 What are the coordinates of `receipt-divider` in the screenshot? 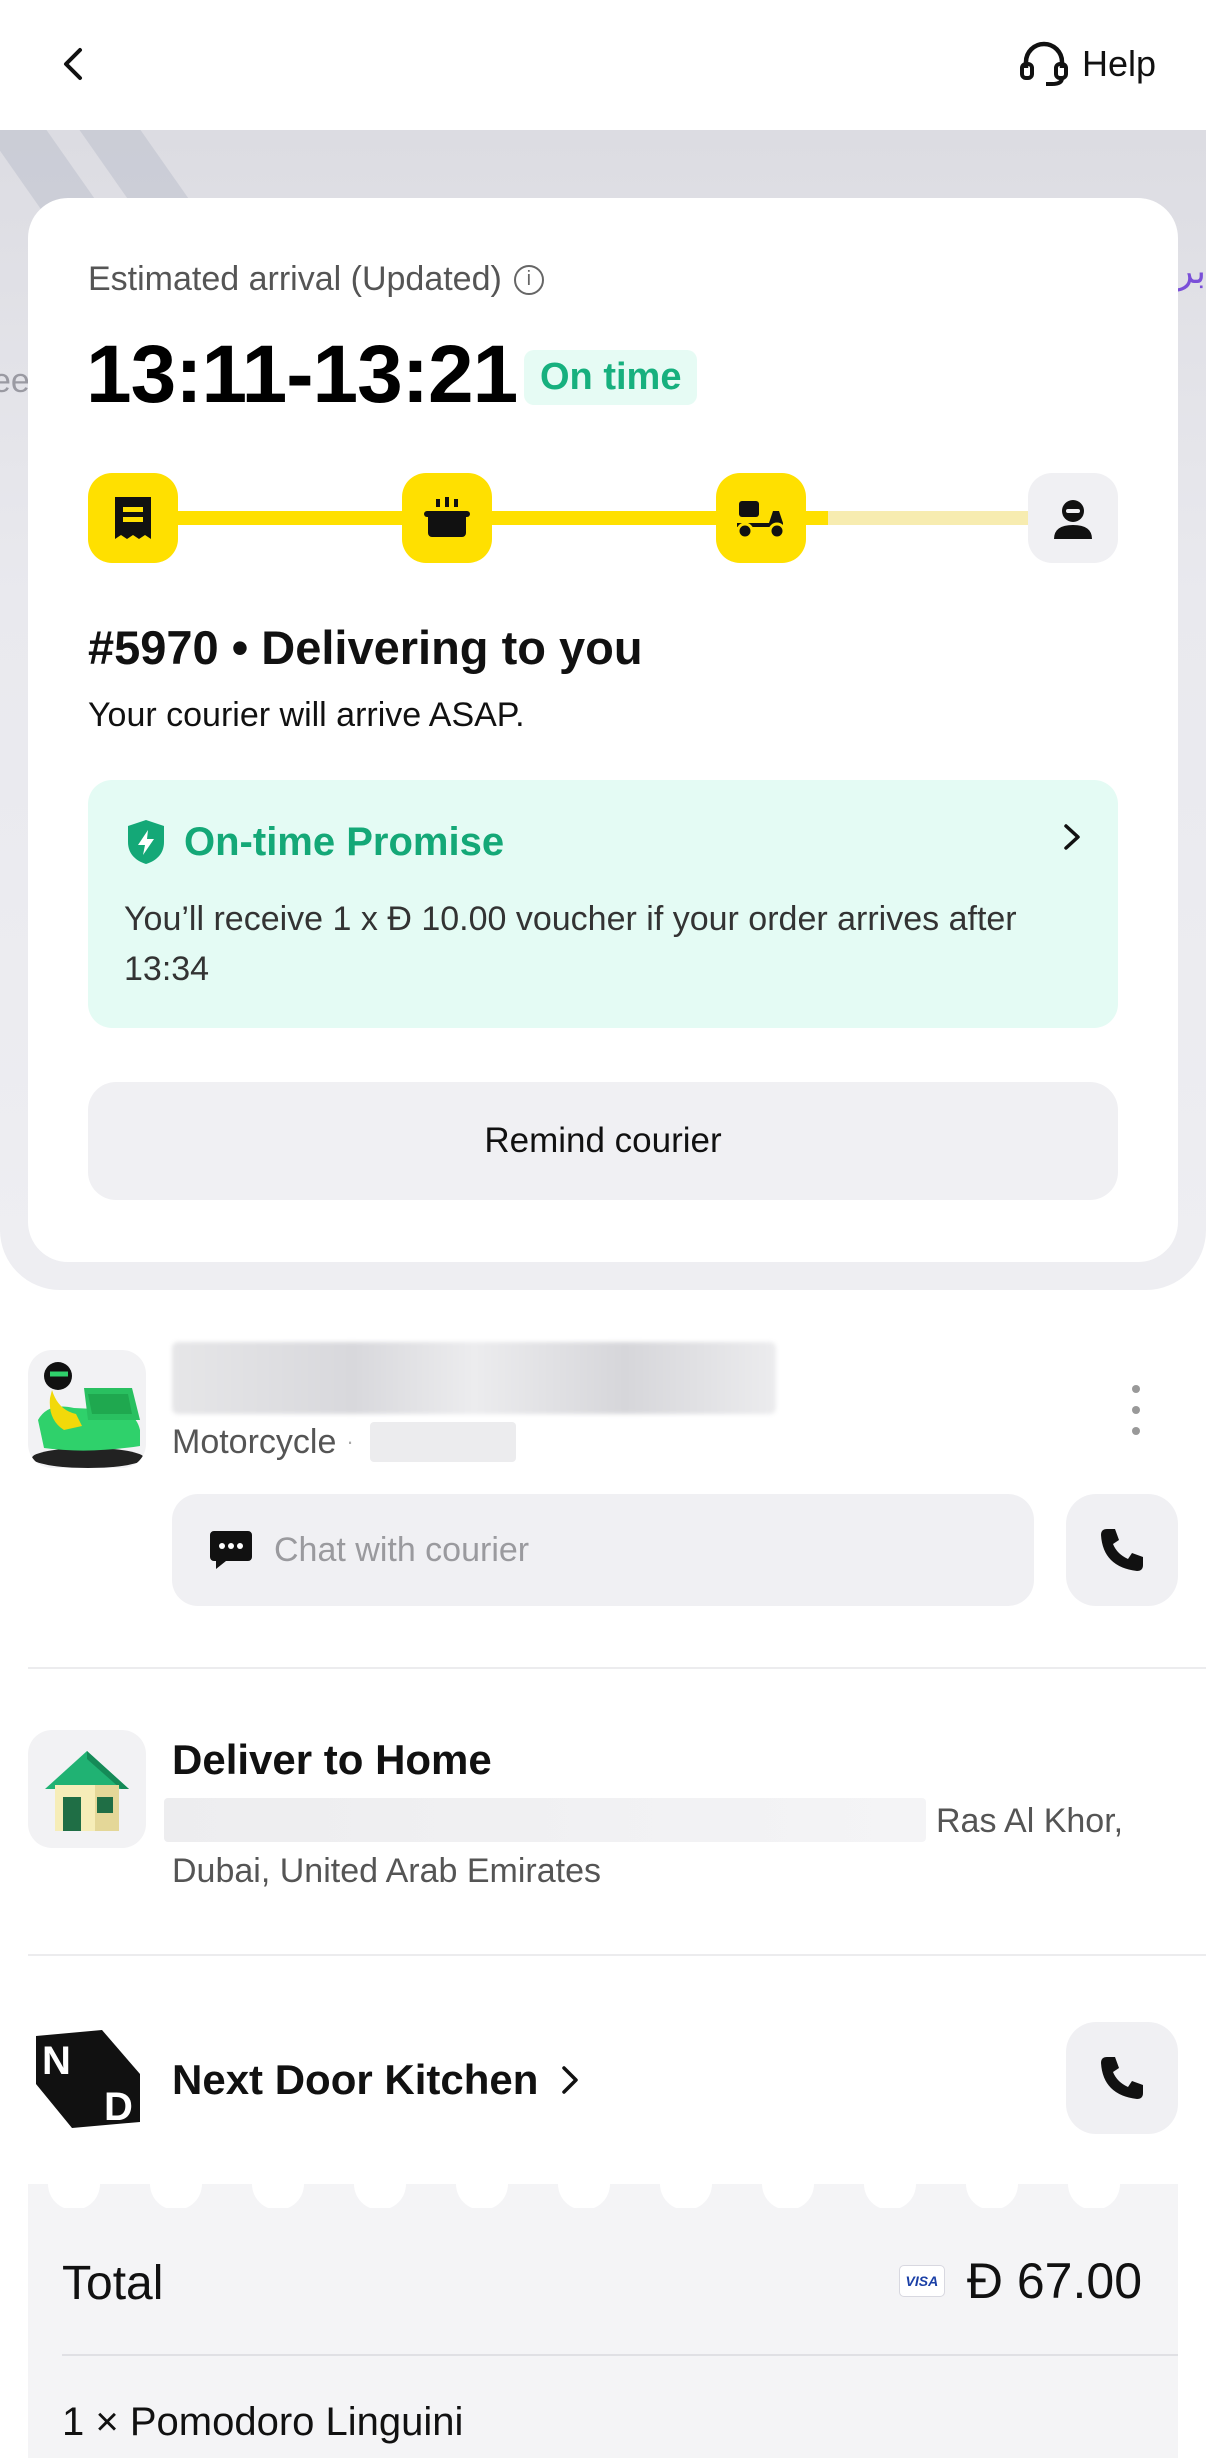 It's located at (620, 2355).